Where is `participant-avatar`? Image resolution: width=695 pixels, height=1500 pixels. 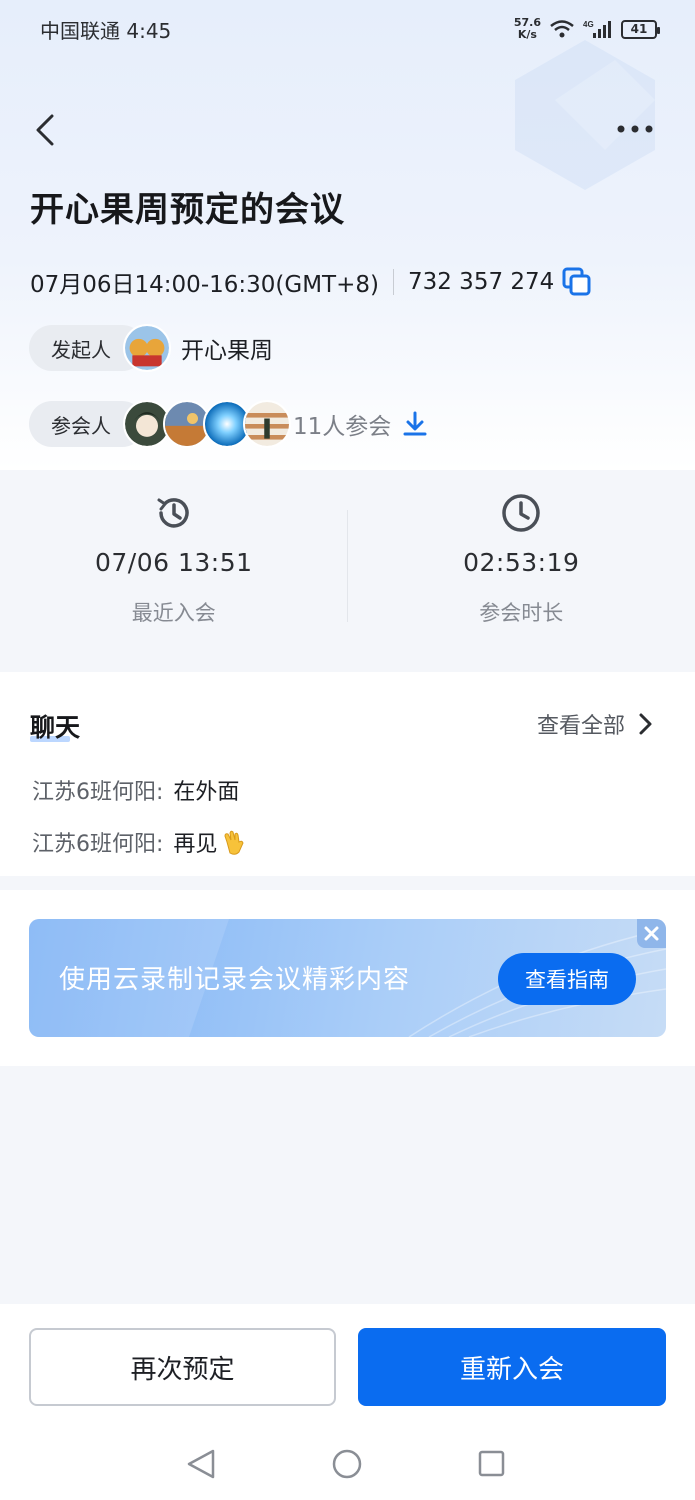 participant-avatar is located at coordinates (267, 424).